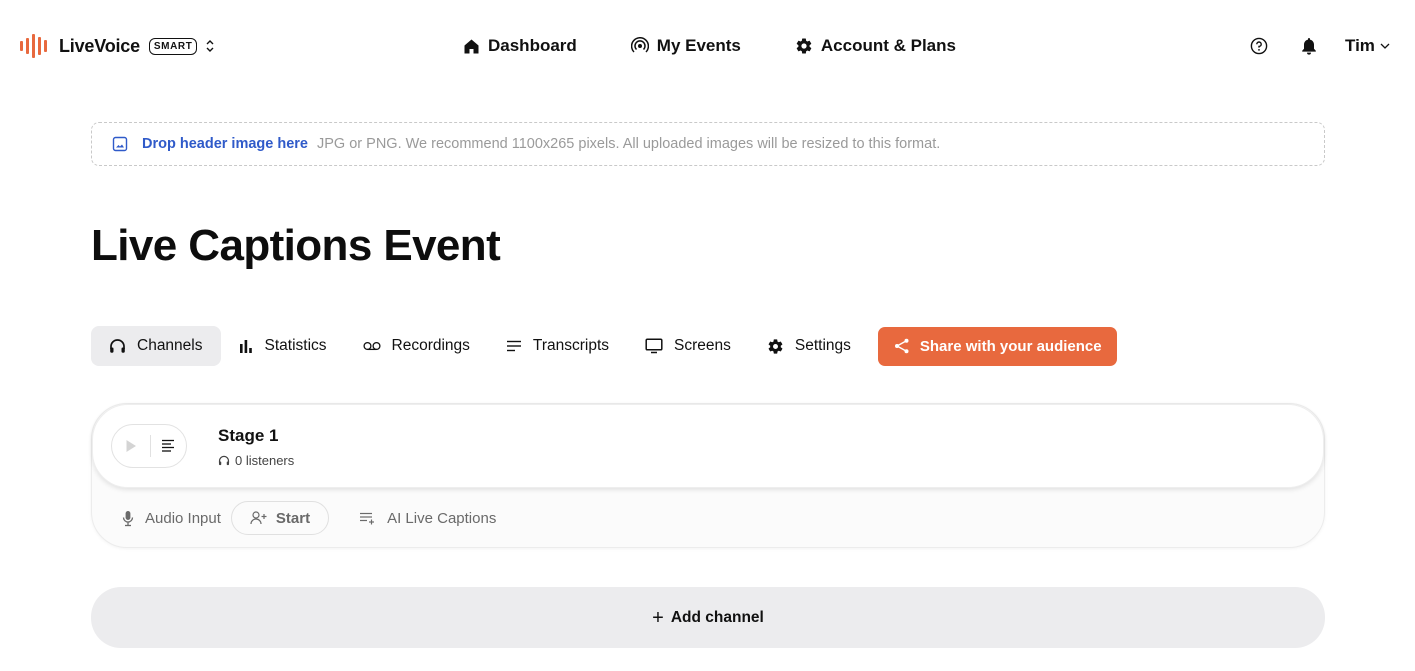  I want to click on channel-actions: Audio Input Start AI Live Captions, so click(309, 518).